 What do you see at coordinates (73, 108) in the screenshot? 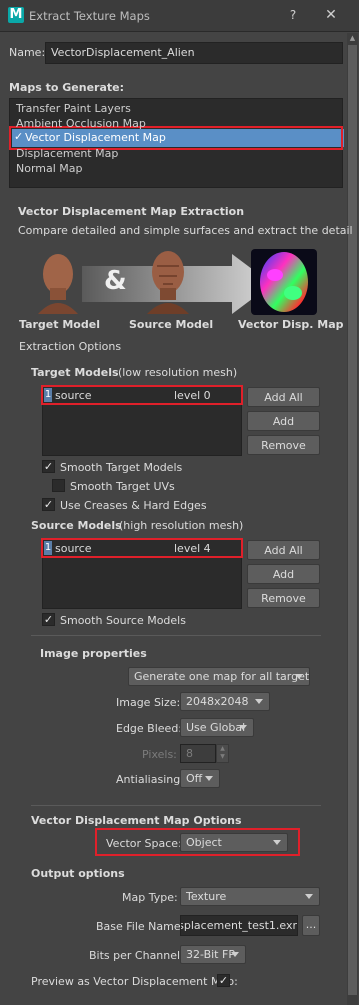
I see `list-item: Transfer Paint Layers` at bounding box center [73, 108].